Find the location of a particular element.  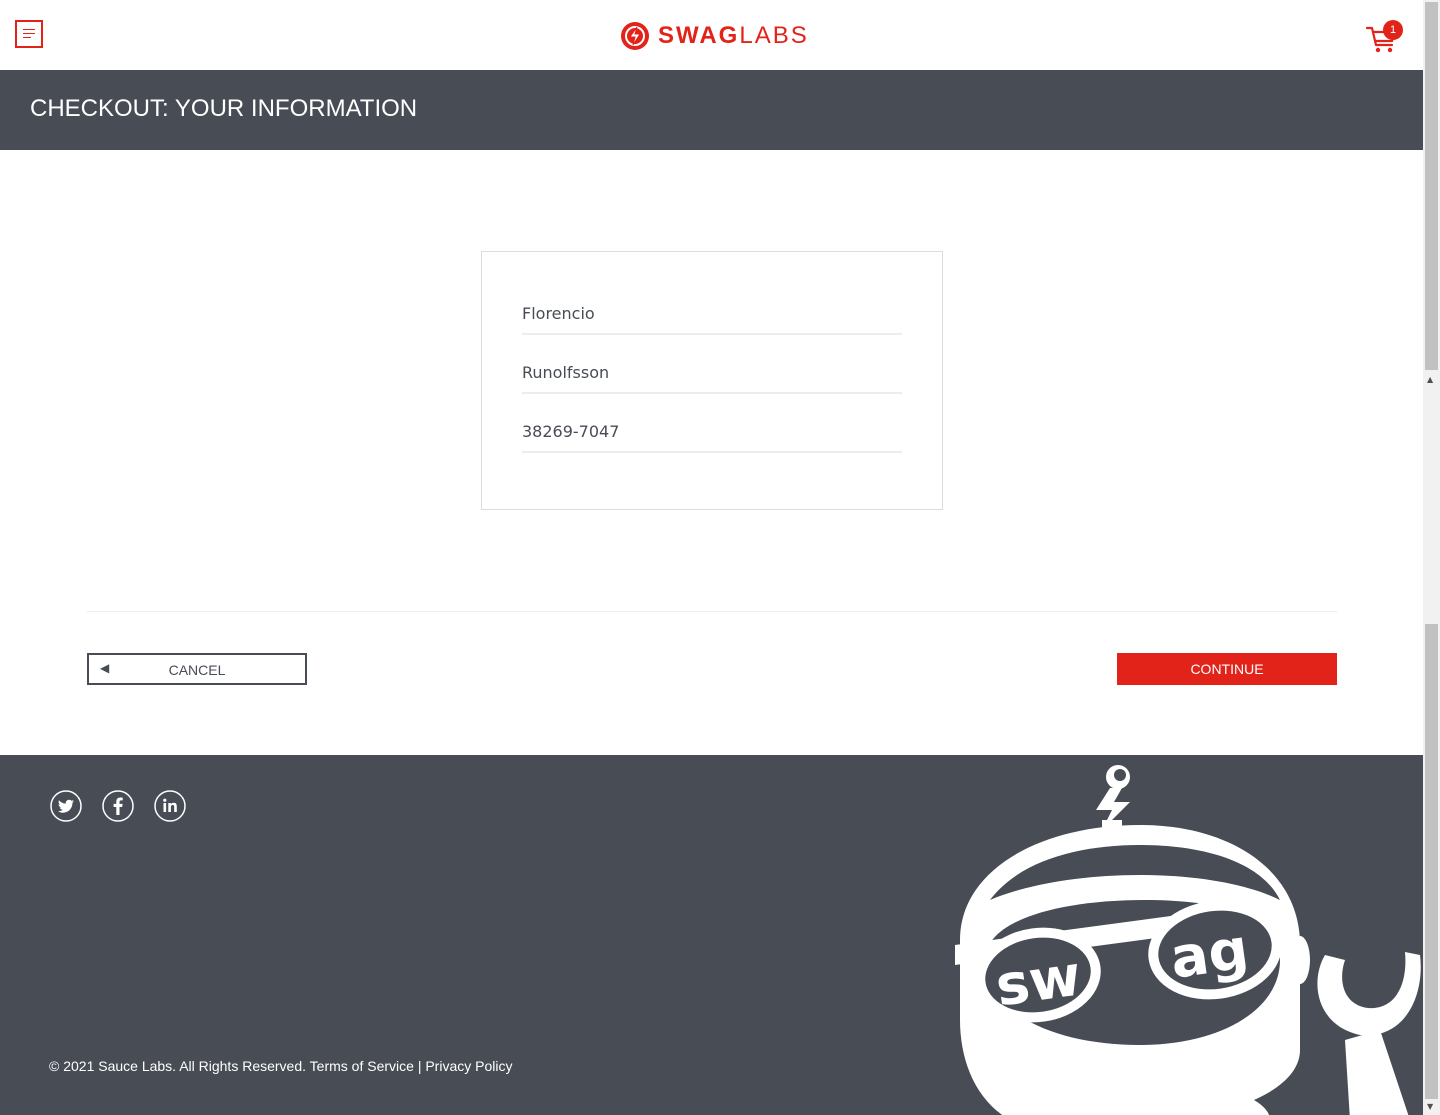

divider is located at coordinates (712, 611).